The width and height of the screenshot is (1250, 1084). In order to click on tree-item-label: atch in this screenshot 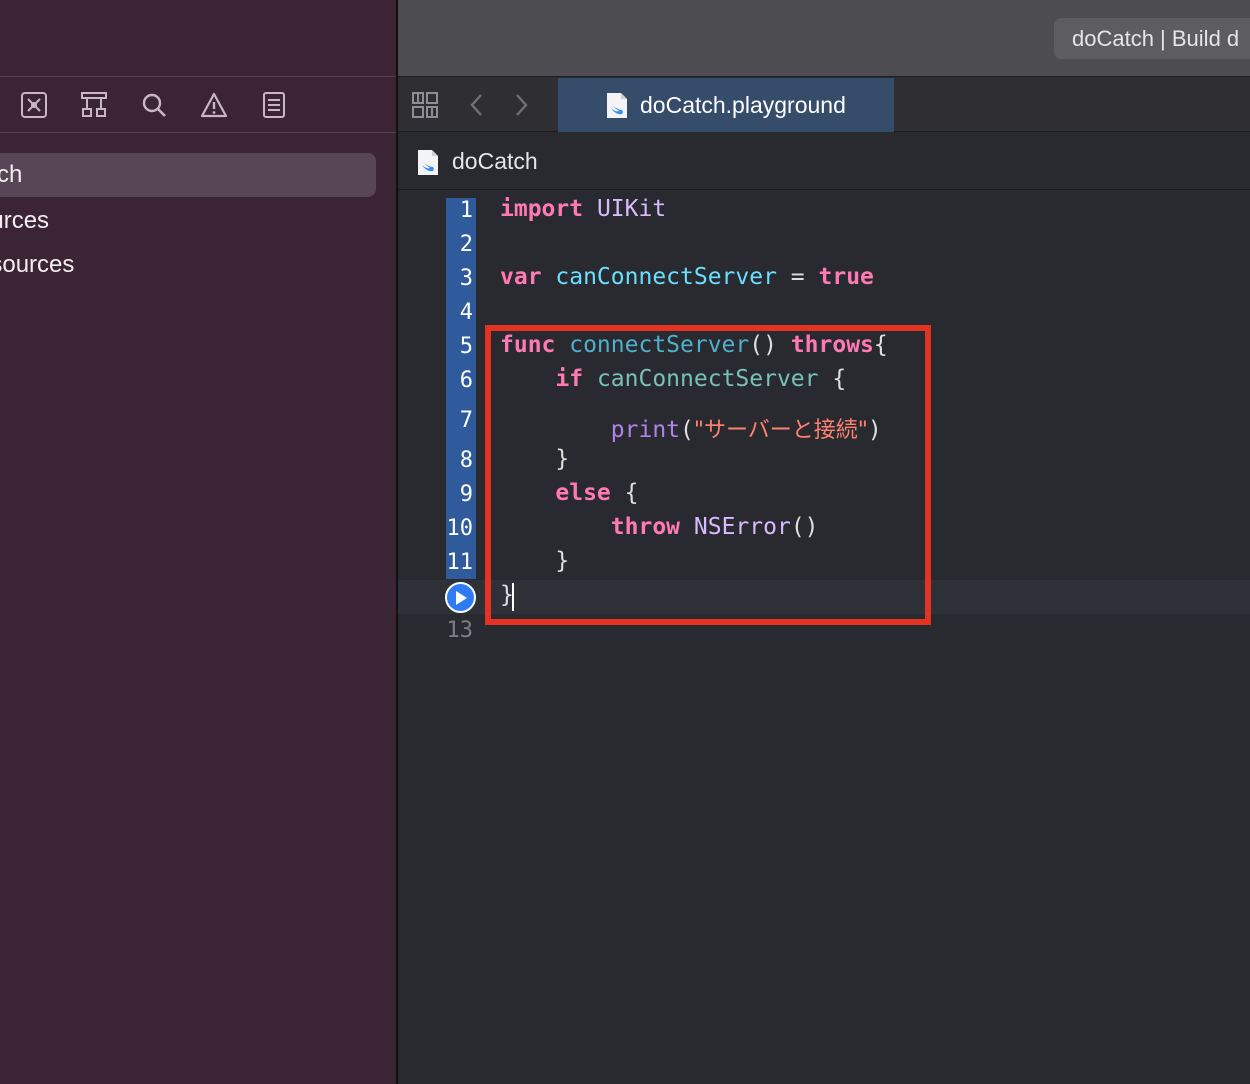, I will do `click(11, 174)`.